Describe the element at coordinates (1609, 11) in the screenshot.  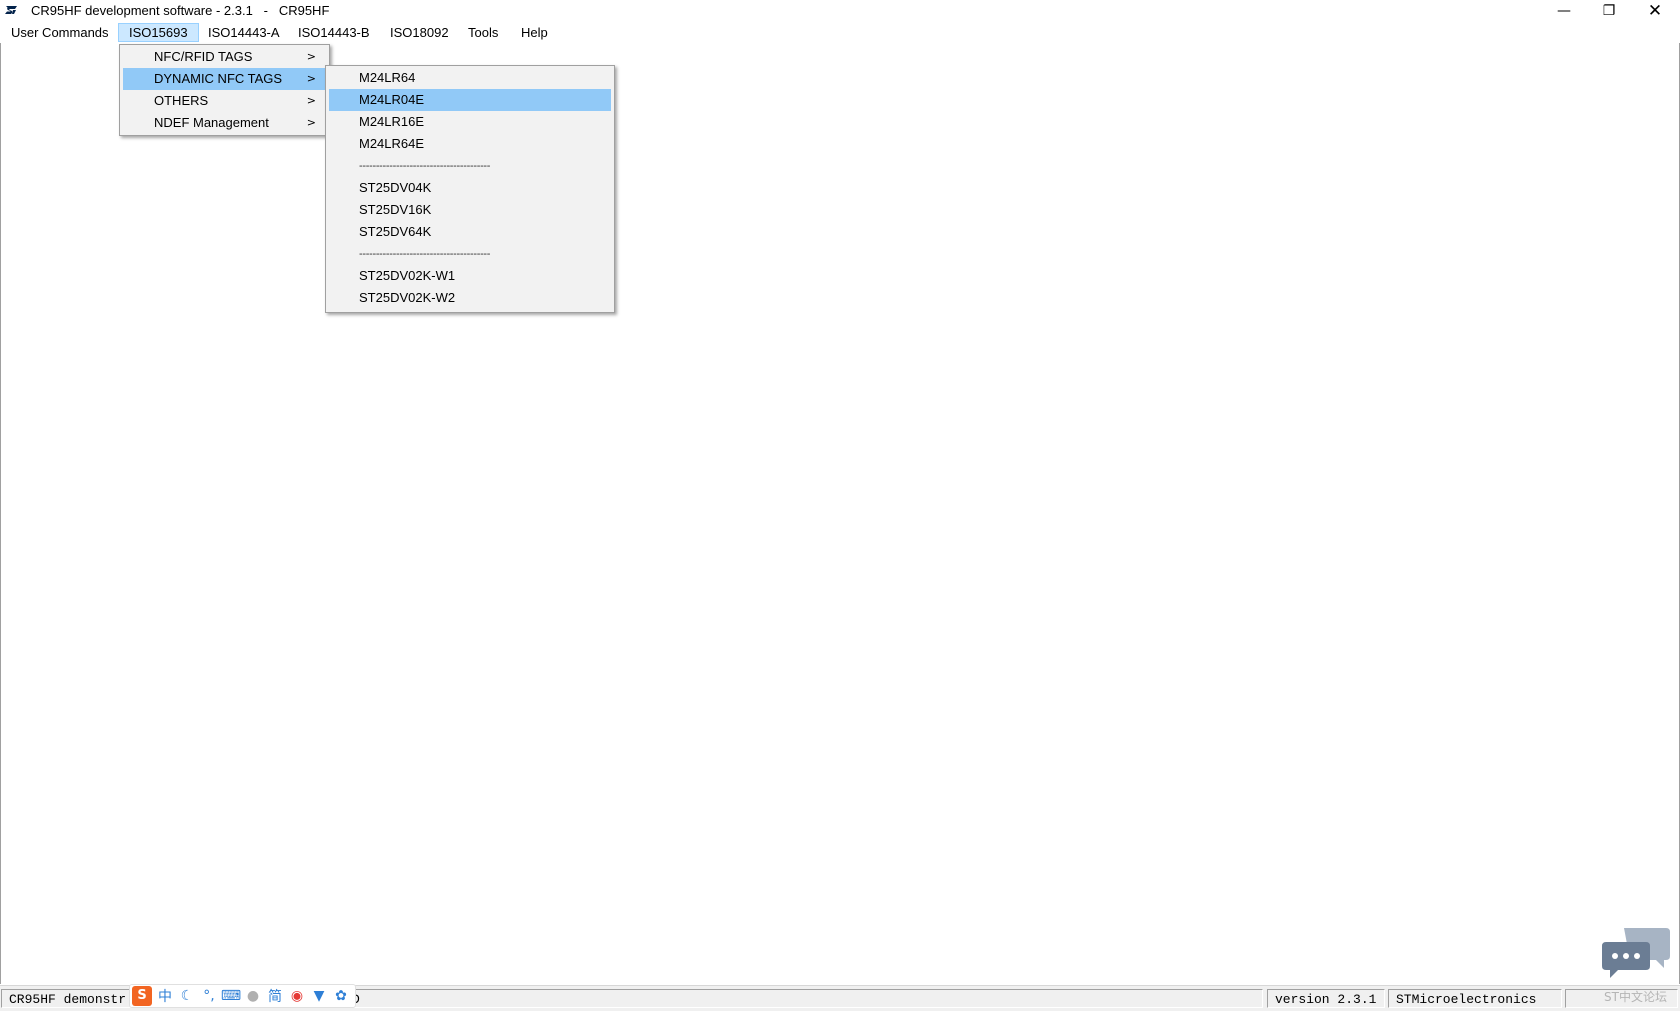
I see `restore-button: ❐` at that location.